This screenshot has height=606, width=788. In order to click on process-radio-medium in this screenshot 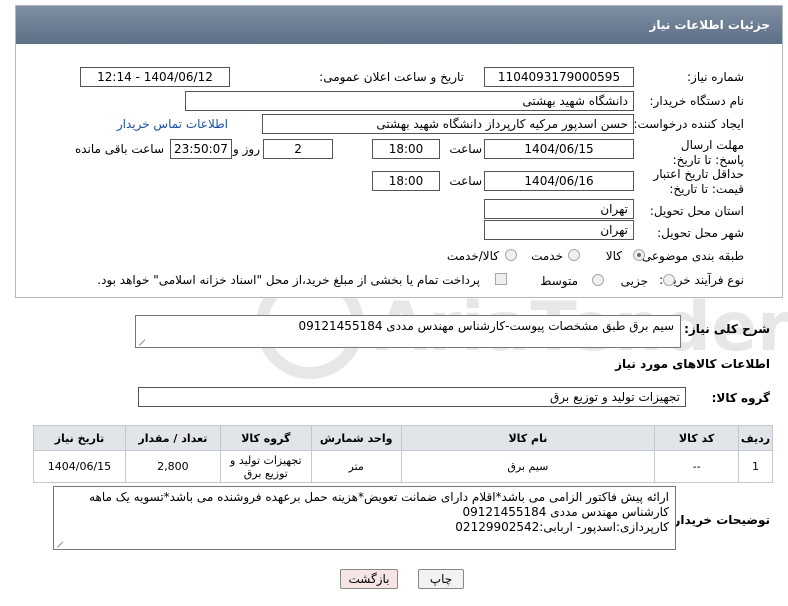, I will do `click(598, 280)`.